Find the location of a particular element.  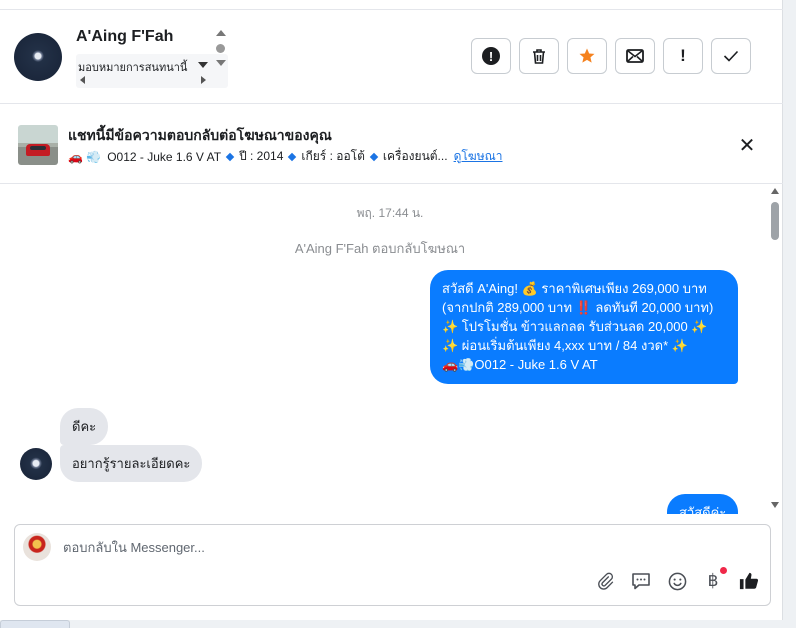

paperclip-icon is located at coordinates (605, 581).